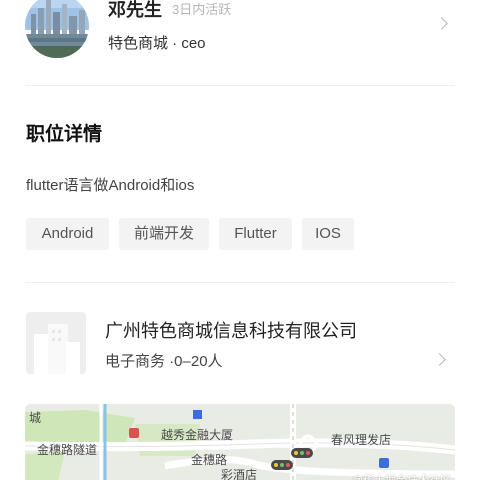  I want to click on map-label: 金穗路隧道, so click(67, 450).